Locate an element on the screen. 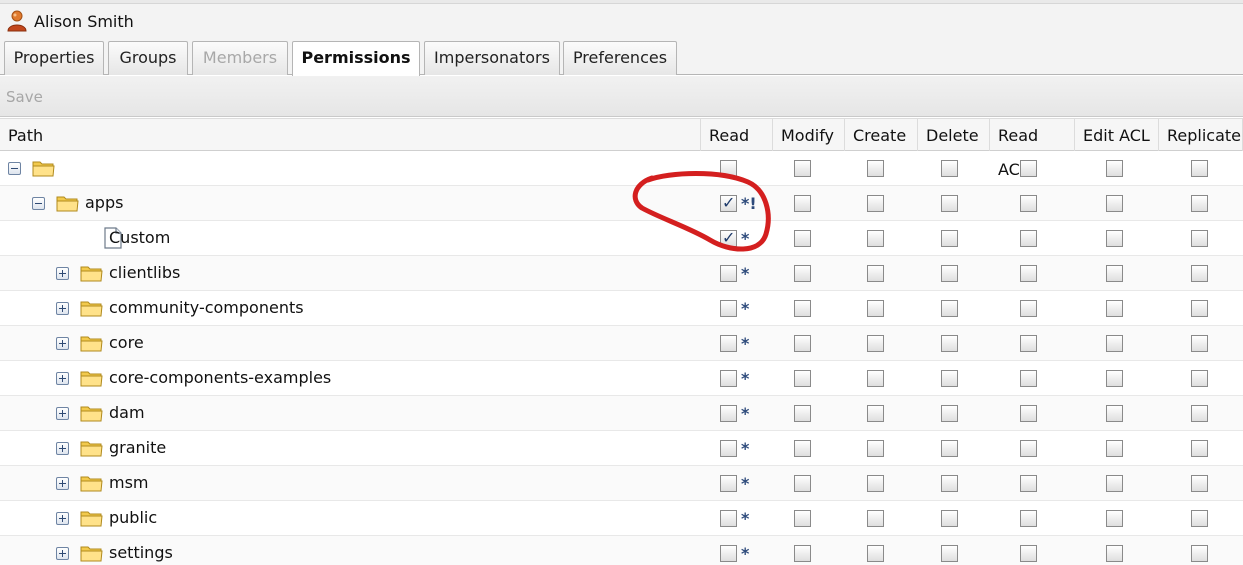  collapse-icon is located at coordinates (14, 168).